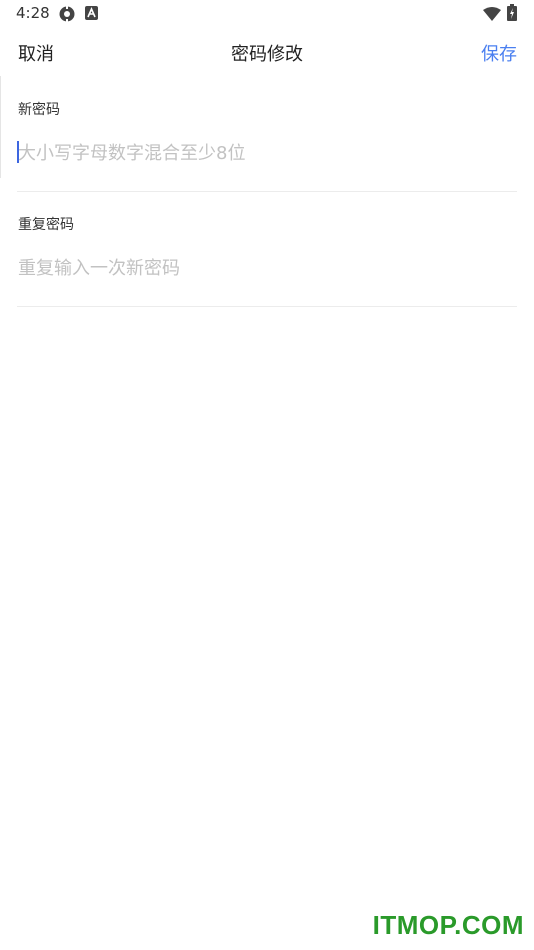 The image size is (534, 950). What do you see at coordinates (18, 152) in the screenshot?
I see `text-caret` at bounding box center [18, 152].